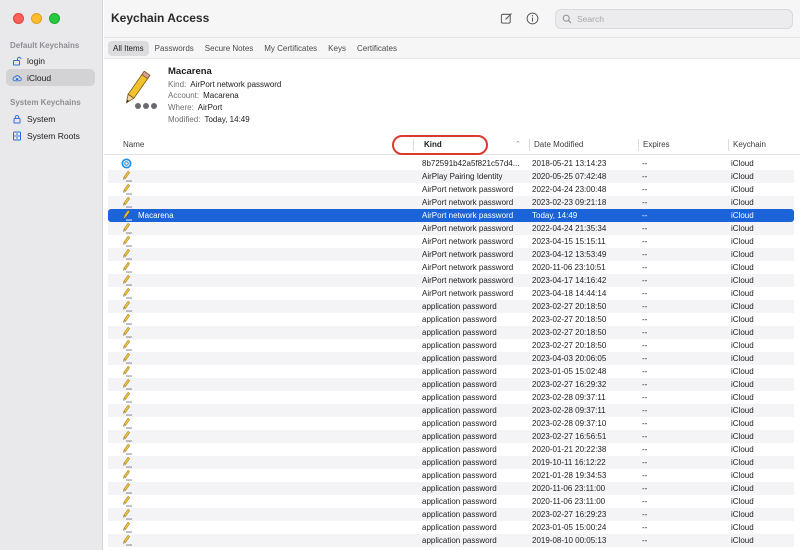 Image resolution: width=800 pixels, height=550 pixels. Describe the element at coordinates (506, 18) in the screenshot. I see `new-item-button` at that location.